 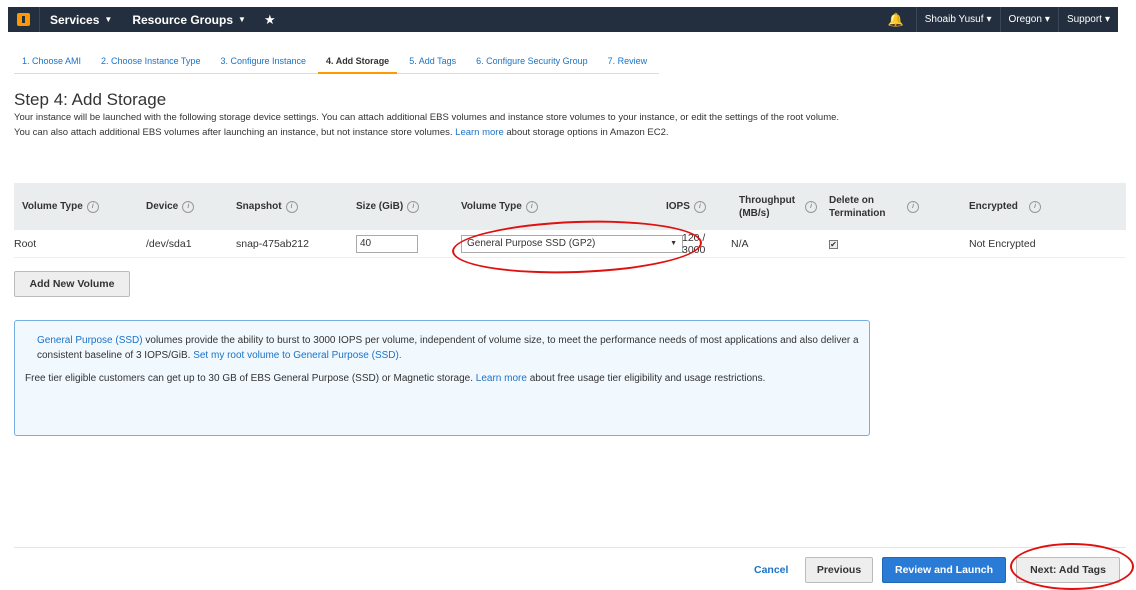 What do you see at coordinates (555, 206) in the screenshot?
I see `th-volume-type-2: Volume Type i` at bounding box center [555, 206].